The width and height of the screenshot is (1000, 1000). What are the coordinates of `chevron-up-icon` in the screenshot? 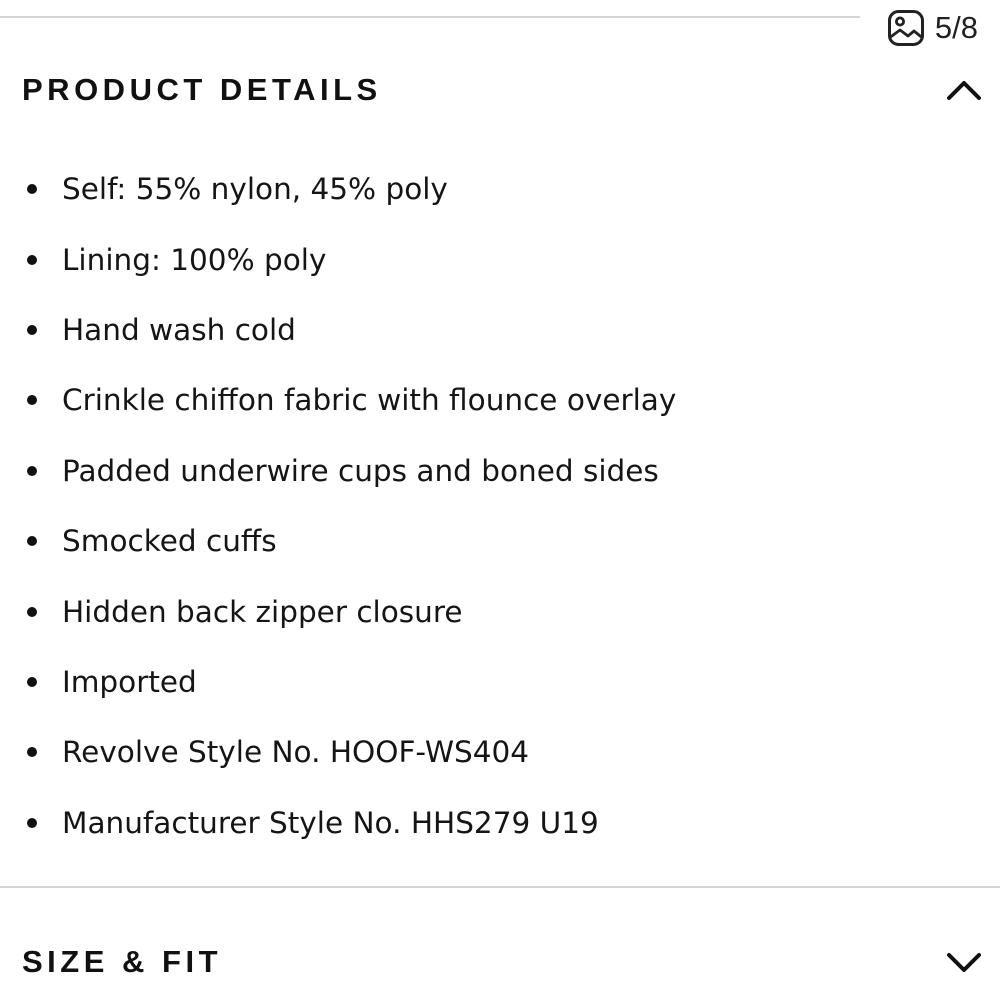 It's located at (964, 90).